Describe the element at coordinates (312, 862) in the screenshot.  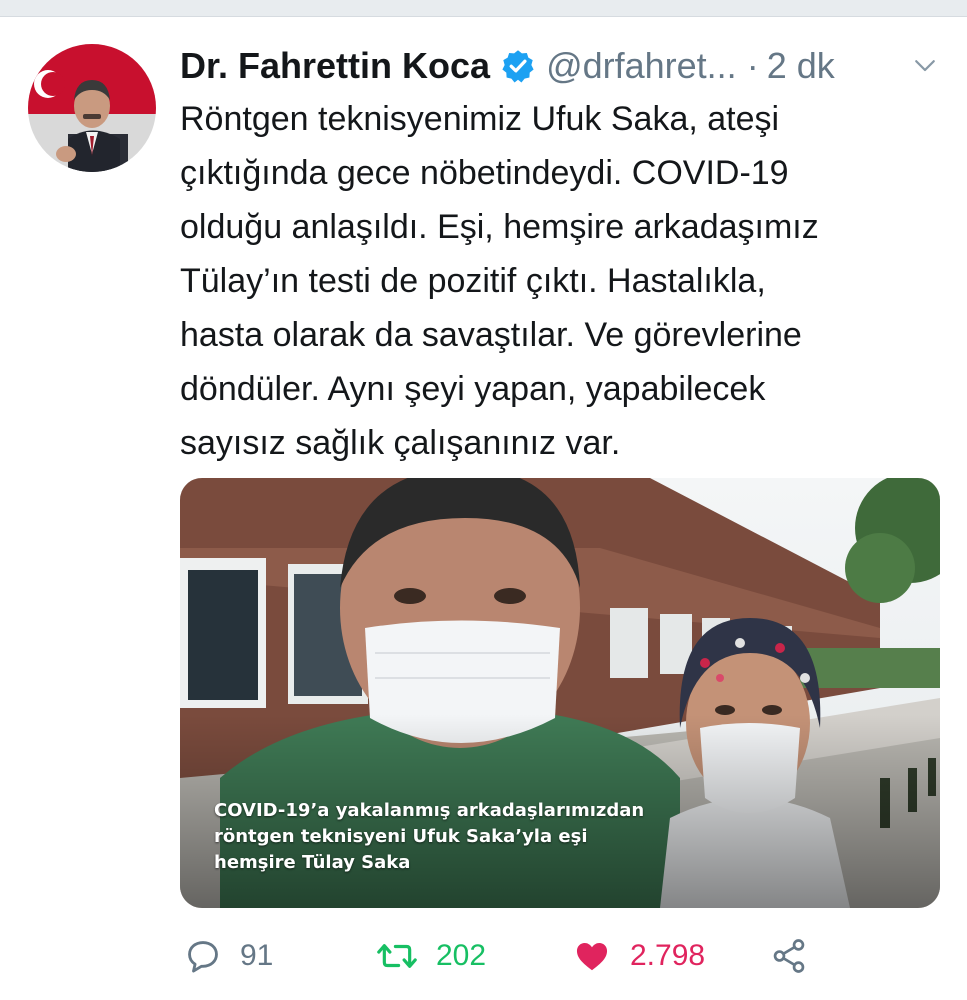
I see `media-caption-line: hemşire Tülay Saka` at that location.